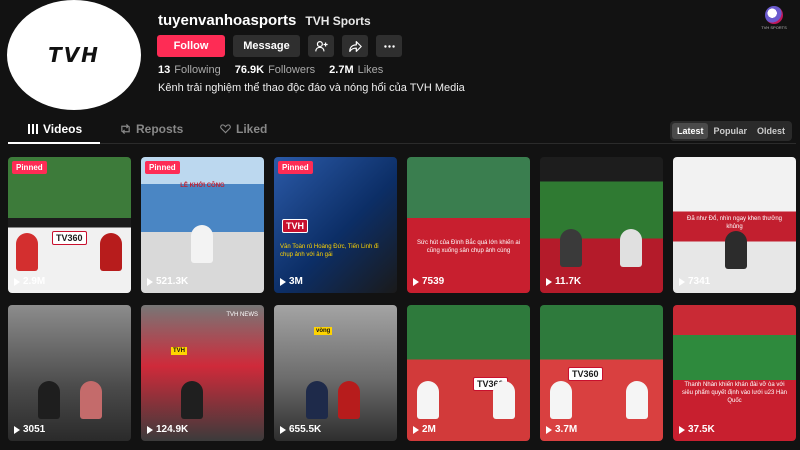 The height and width of the screenshot is (450, 800). I want to click on add-friend-button, so click(321, 46).